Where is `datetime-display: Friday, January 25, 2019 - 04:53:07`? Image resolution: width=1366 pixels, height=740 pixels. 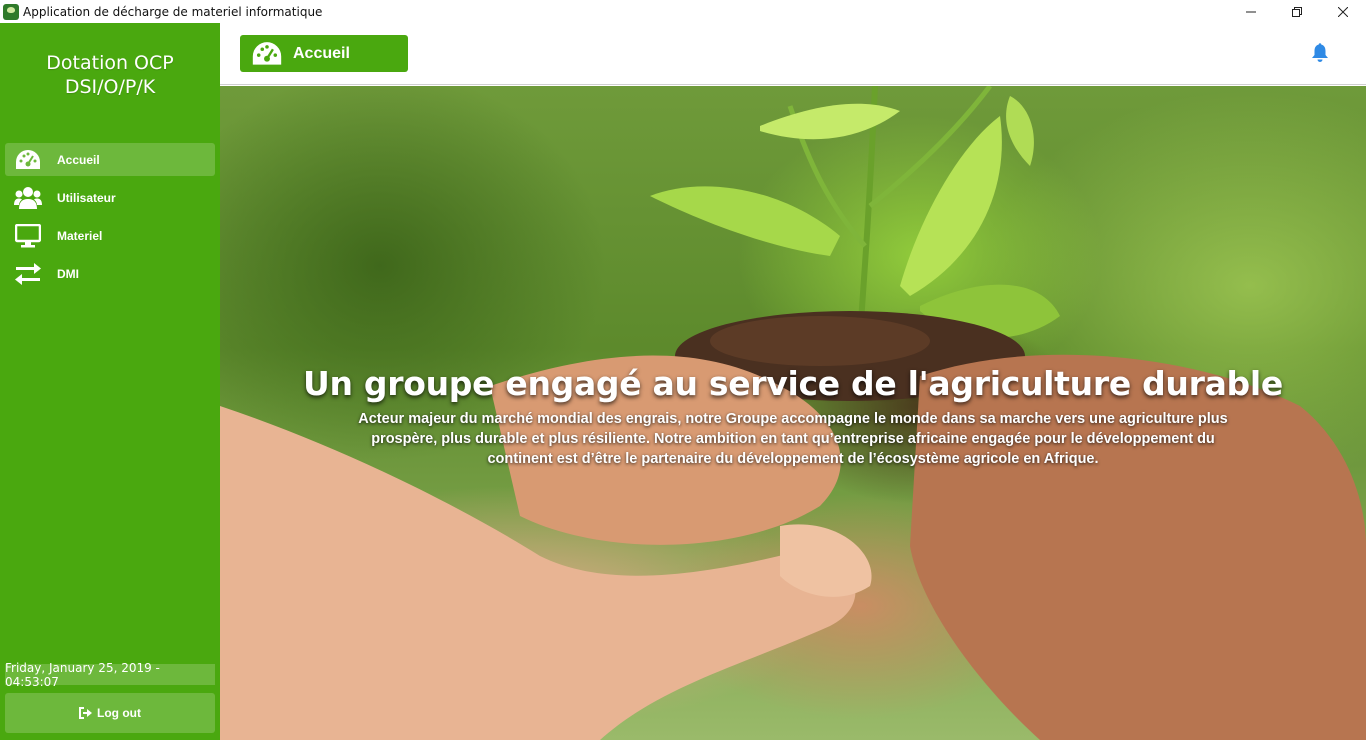
datetime-display: Friday, January 25, 2019 - 04:53:07 is located at coordinates (110, 675).